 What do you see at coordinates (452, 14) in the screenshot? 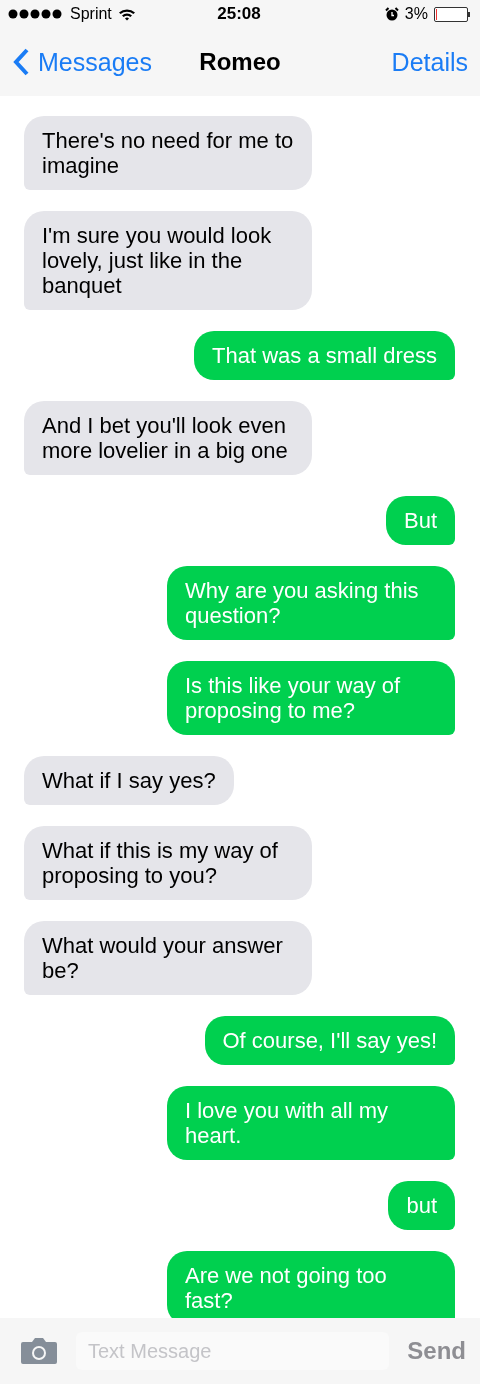
I see `battery-icon` at bounding box center [452, 14].